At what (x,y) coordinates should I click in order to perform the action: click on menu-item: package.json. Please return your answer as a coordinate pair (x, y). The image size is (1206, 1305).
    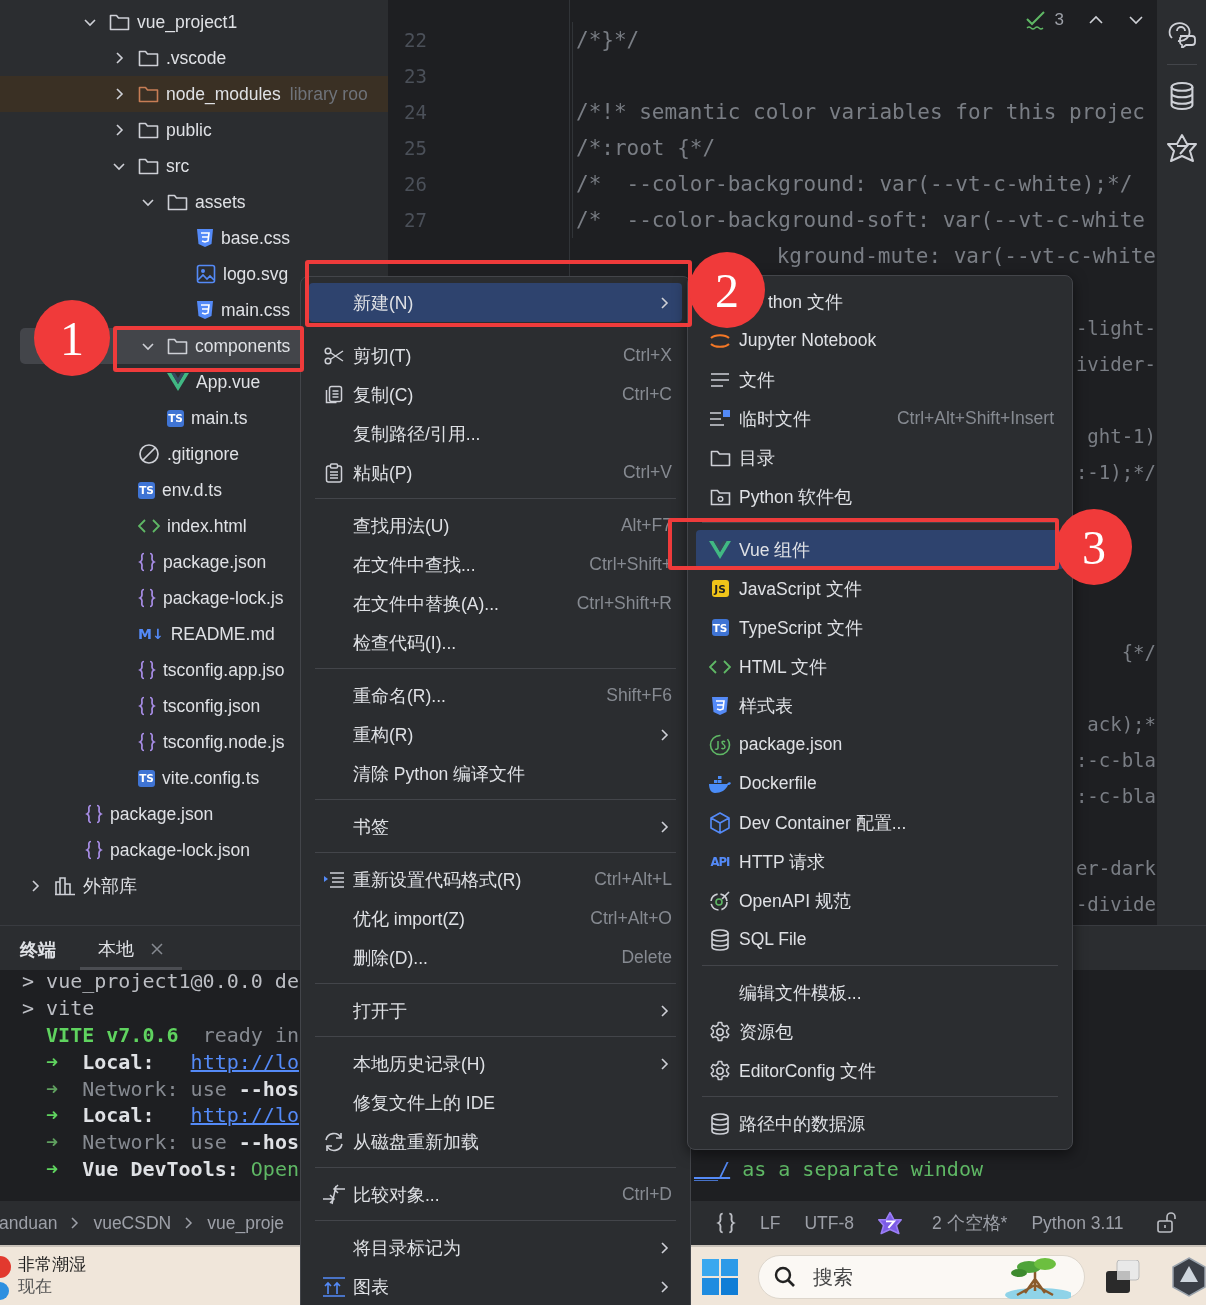
    Looking at the image, I should click on (880, 744).